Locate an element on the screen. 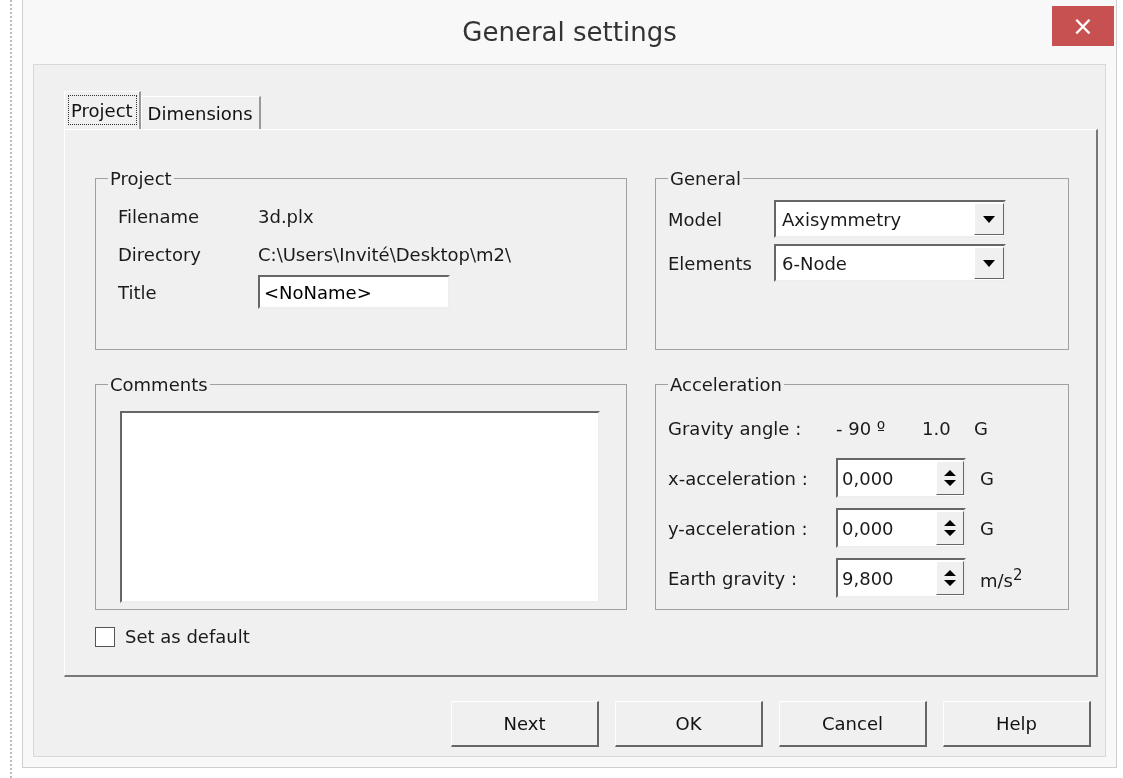 The height and width of the screenshot is (778, 1123). group-title: General is located at coordinates (705, 178).